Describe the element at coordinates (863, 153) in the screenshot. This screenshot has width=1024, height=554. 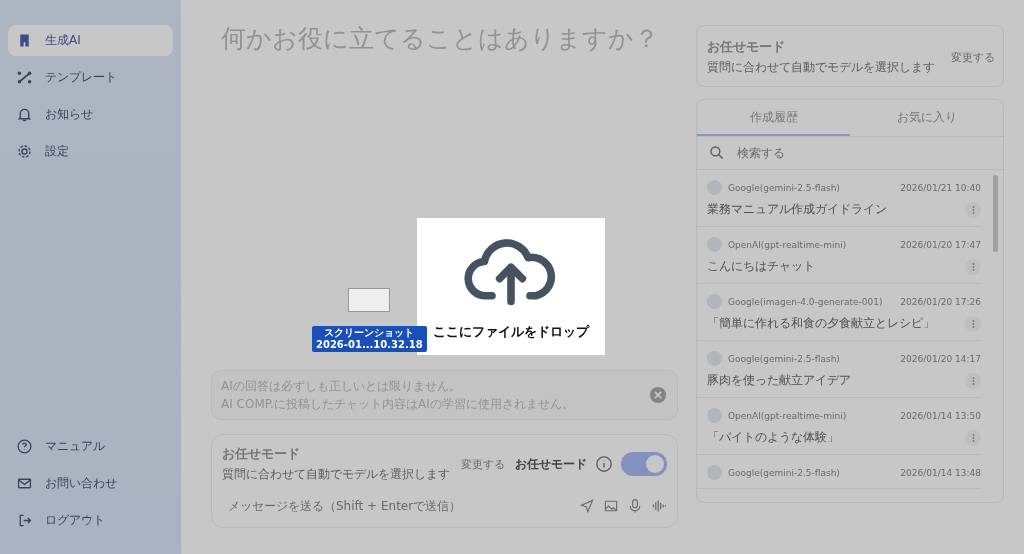
I see `search-field: 検索する` at that location.